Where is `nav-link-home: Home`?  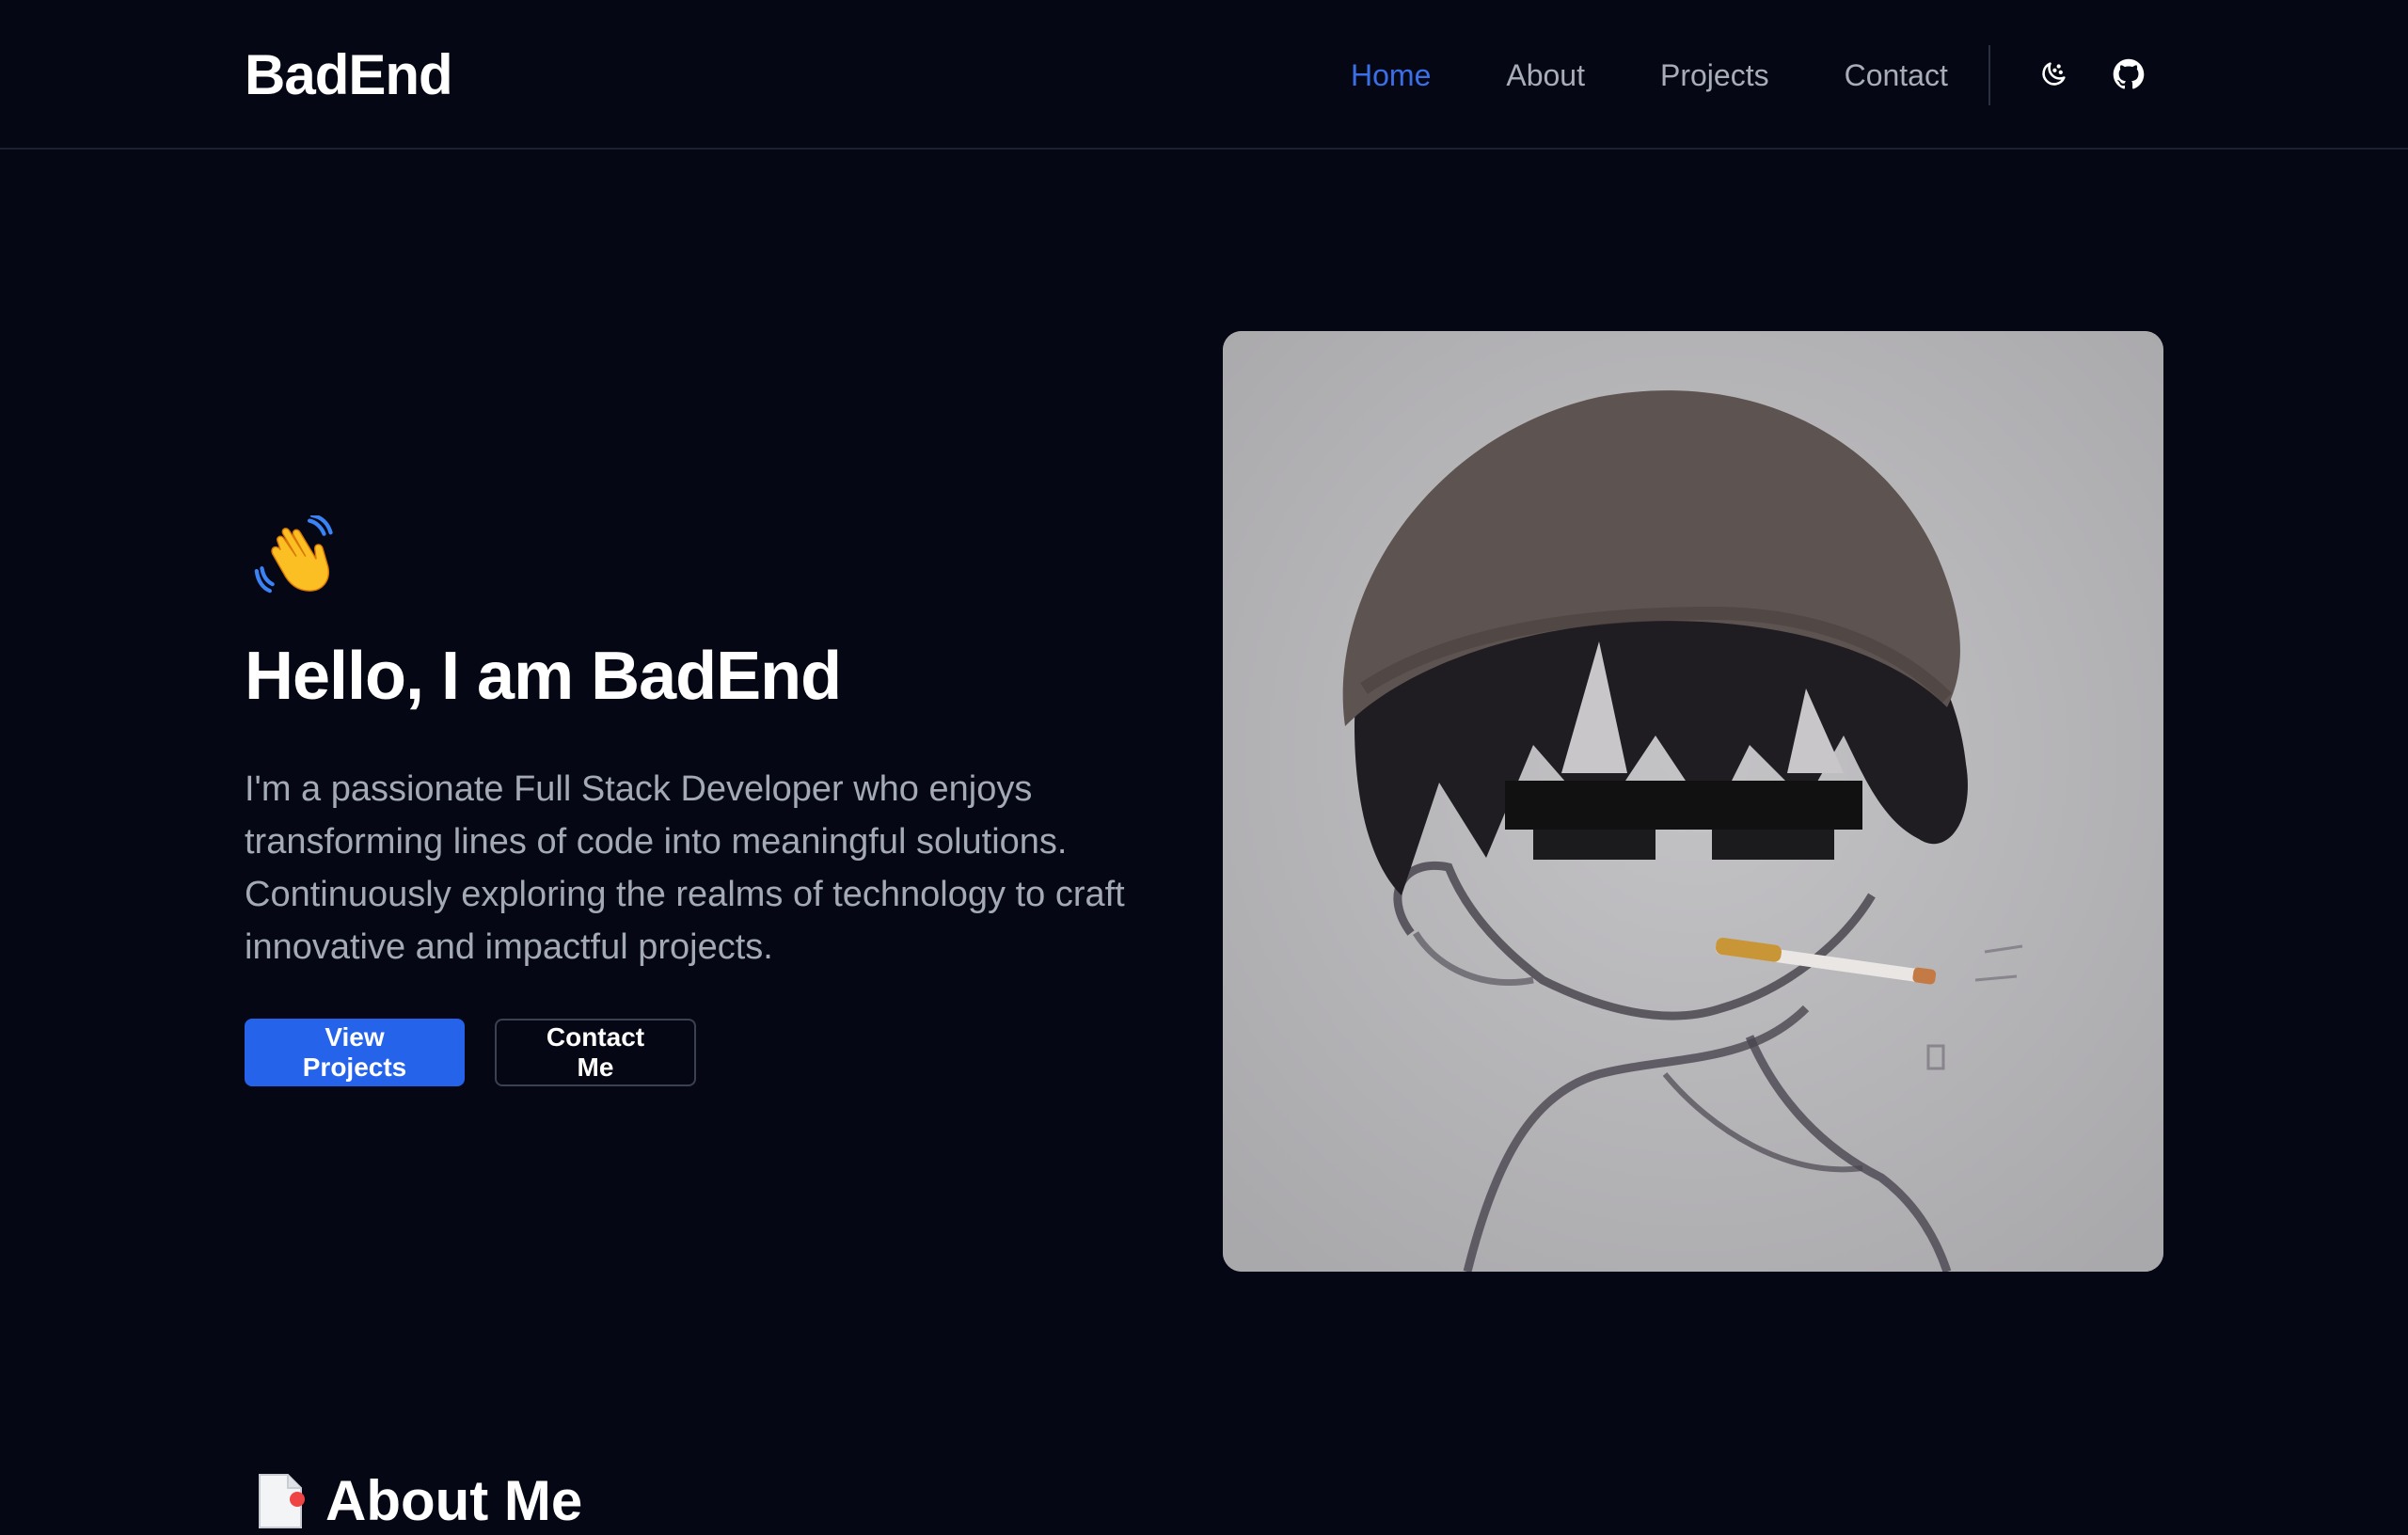
nav-link-home: Home is located at coordinates (1391, 75).